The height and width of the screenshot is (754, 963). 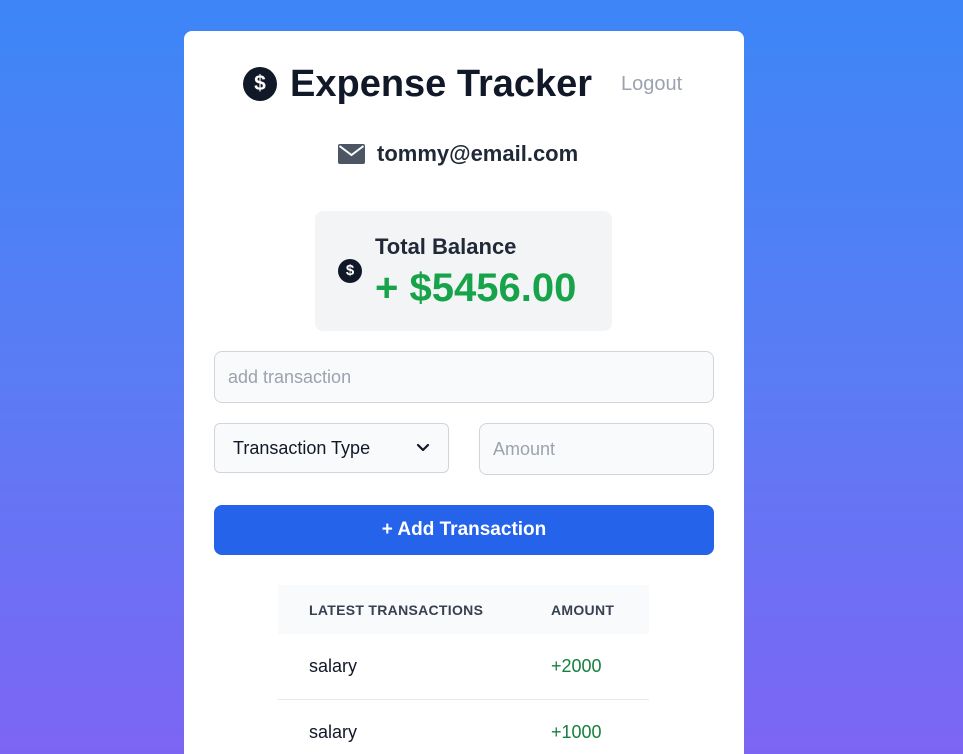 What do you see at coordinates (600, 667) in the screenshot?
I see `transaction-amount: +2000` at bounding box center [600, 667].